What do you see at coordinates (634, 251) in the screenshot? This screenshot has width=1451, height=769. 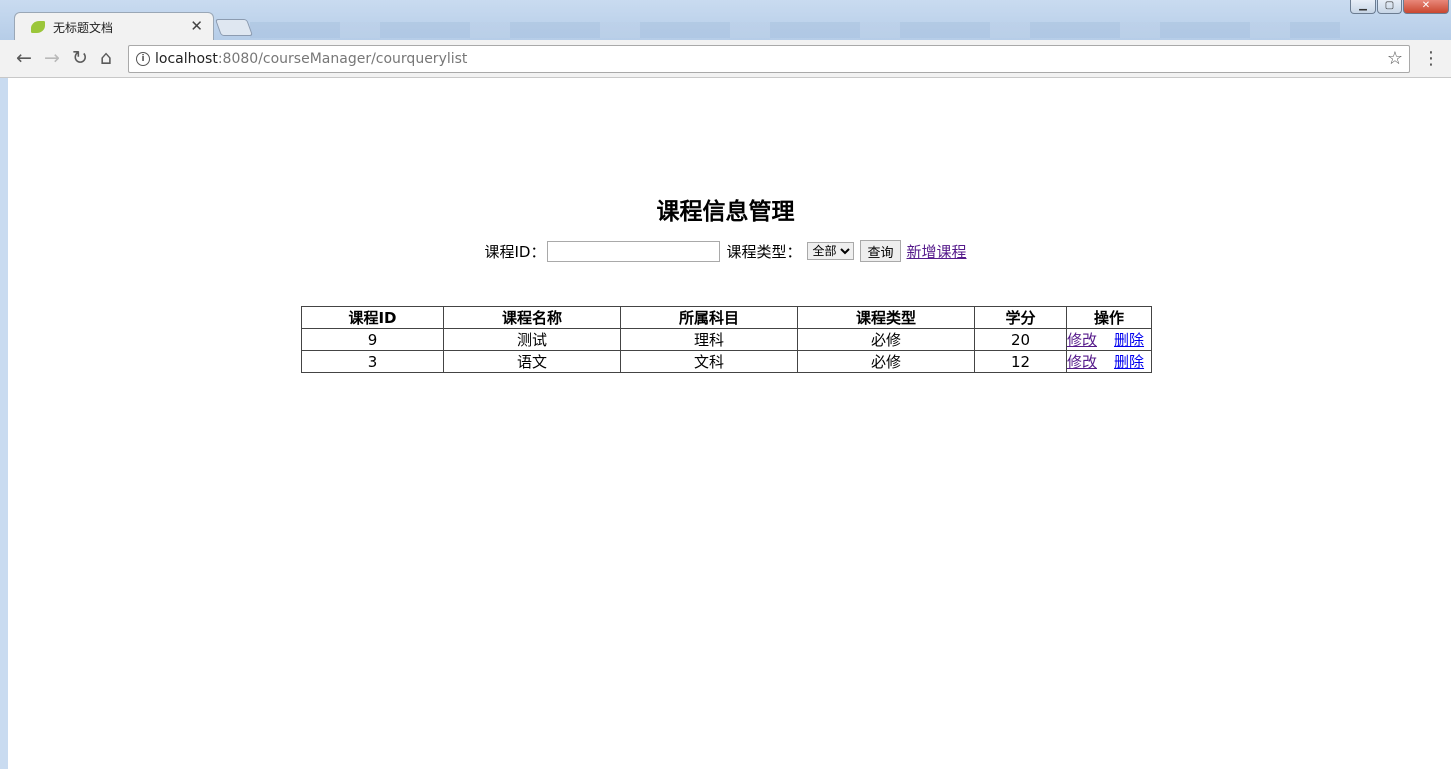 I see `course-id-input` at bounding box center [634, 251].